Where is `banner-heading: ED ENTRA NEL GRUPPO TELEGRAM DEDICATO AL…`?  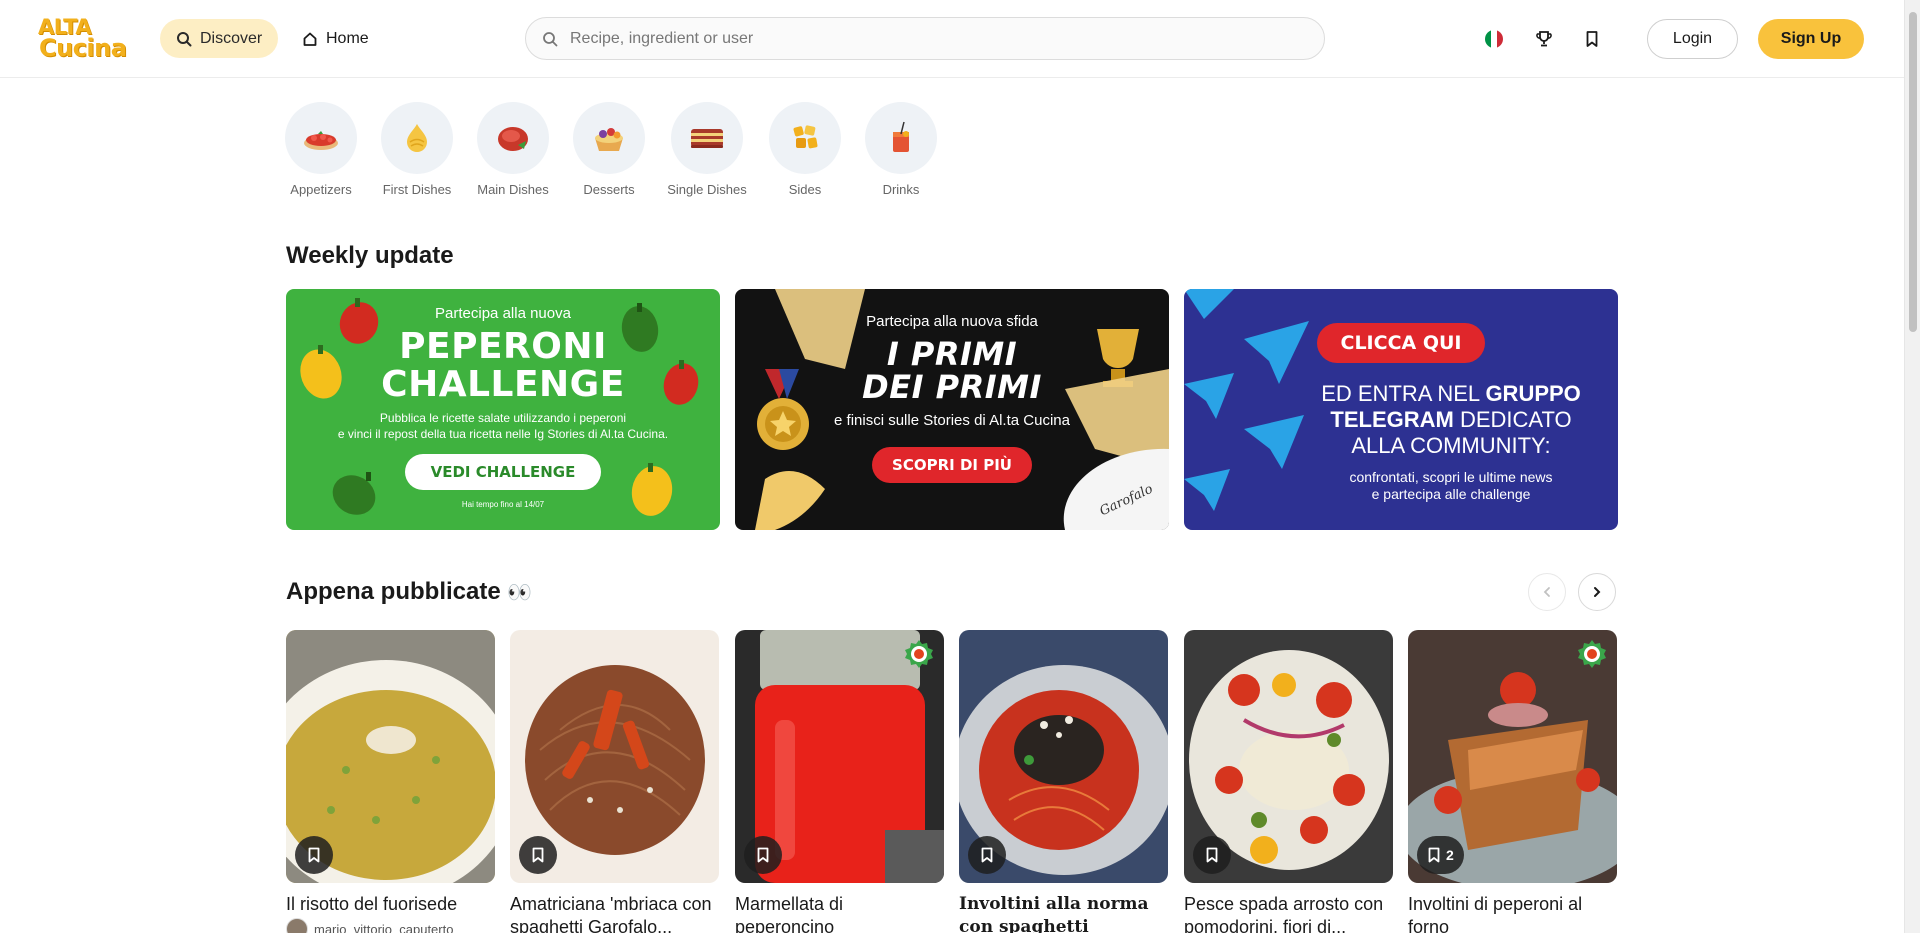
banner-heading: ED ENTRA NEL GRUPPO TELEGRAM DEDICATO AL… is located at coordinates (1451, 420).